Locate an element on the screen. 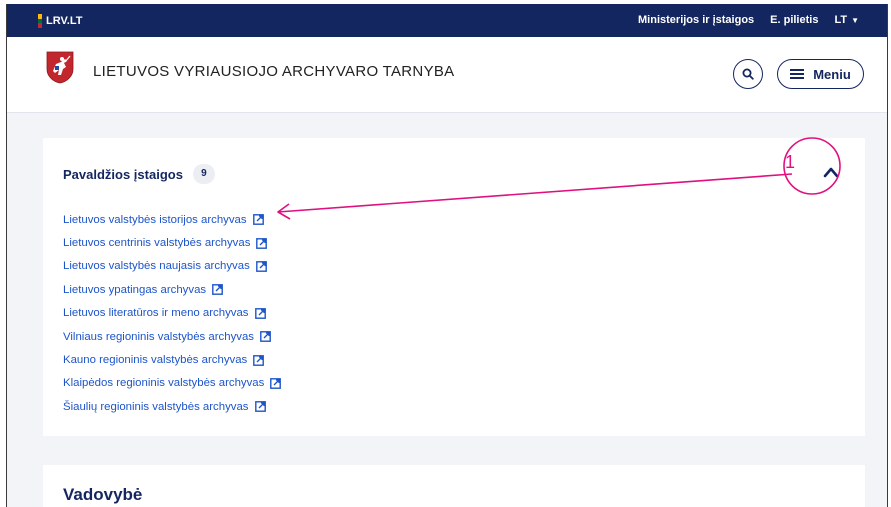 This screenshot has height=507, width=891. link-label: Lietuvos ypatingas archyvas is located at coordinates (135, 289).